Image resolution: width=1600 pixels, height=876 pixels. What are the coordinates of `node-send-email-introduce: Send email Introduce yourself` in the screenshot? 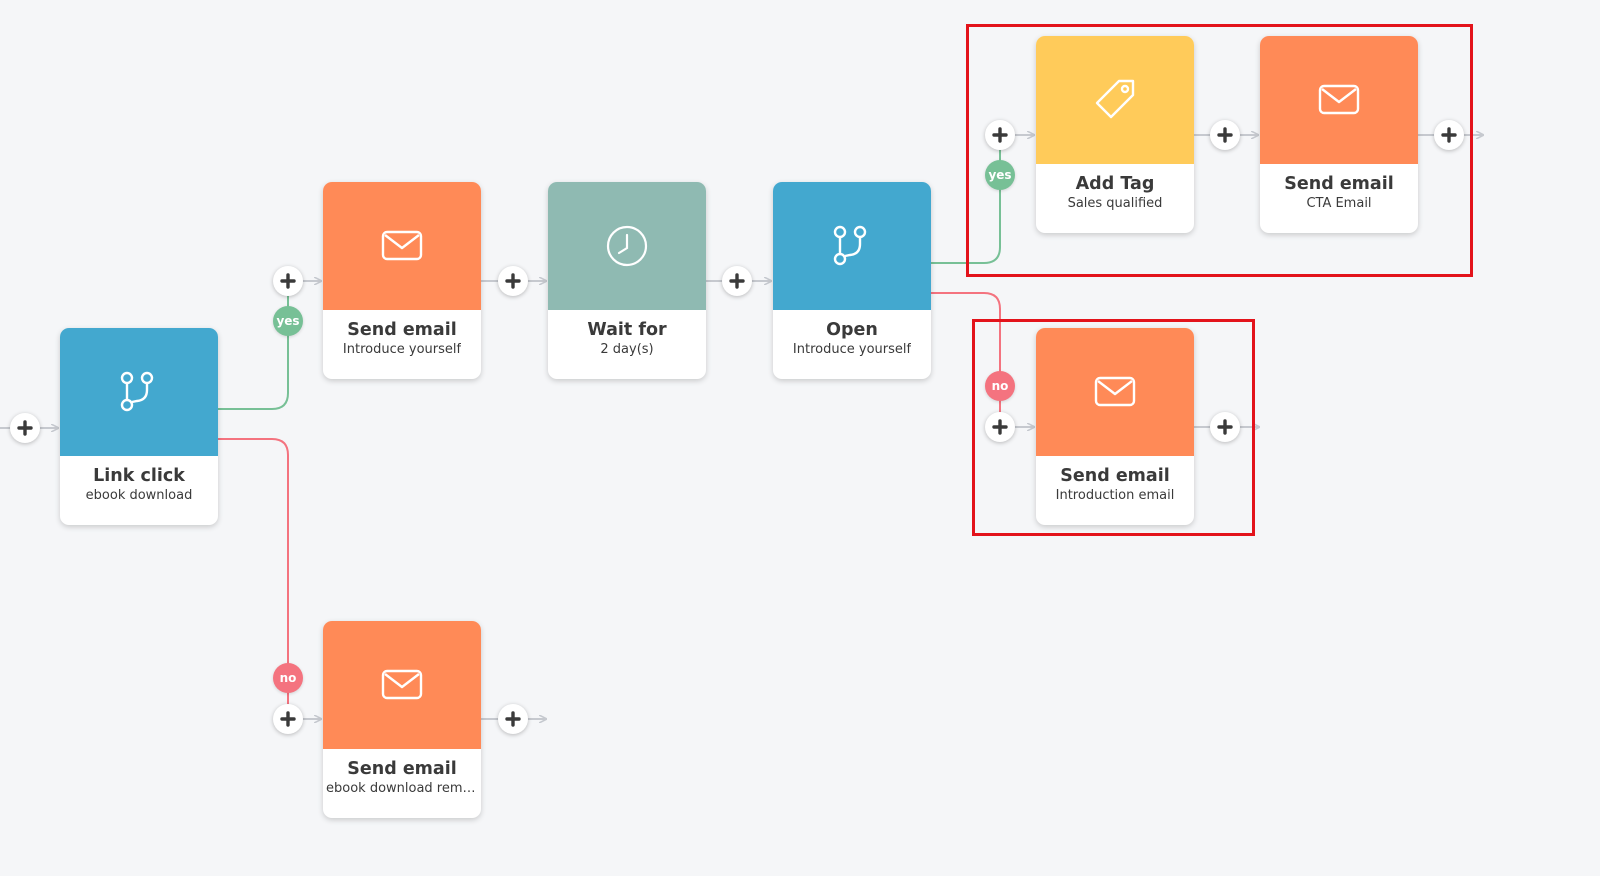 It's located at (402, 280).